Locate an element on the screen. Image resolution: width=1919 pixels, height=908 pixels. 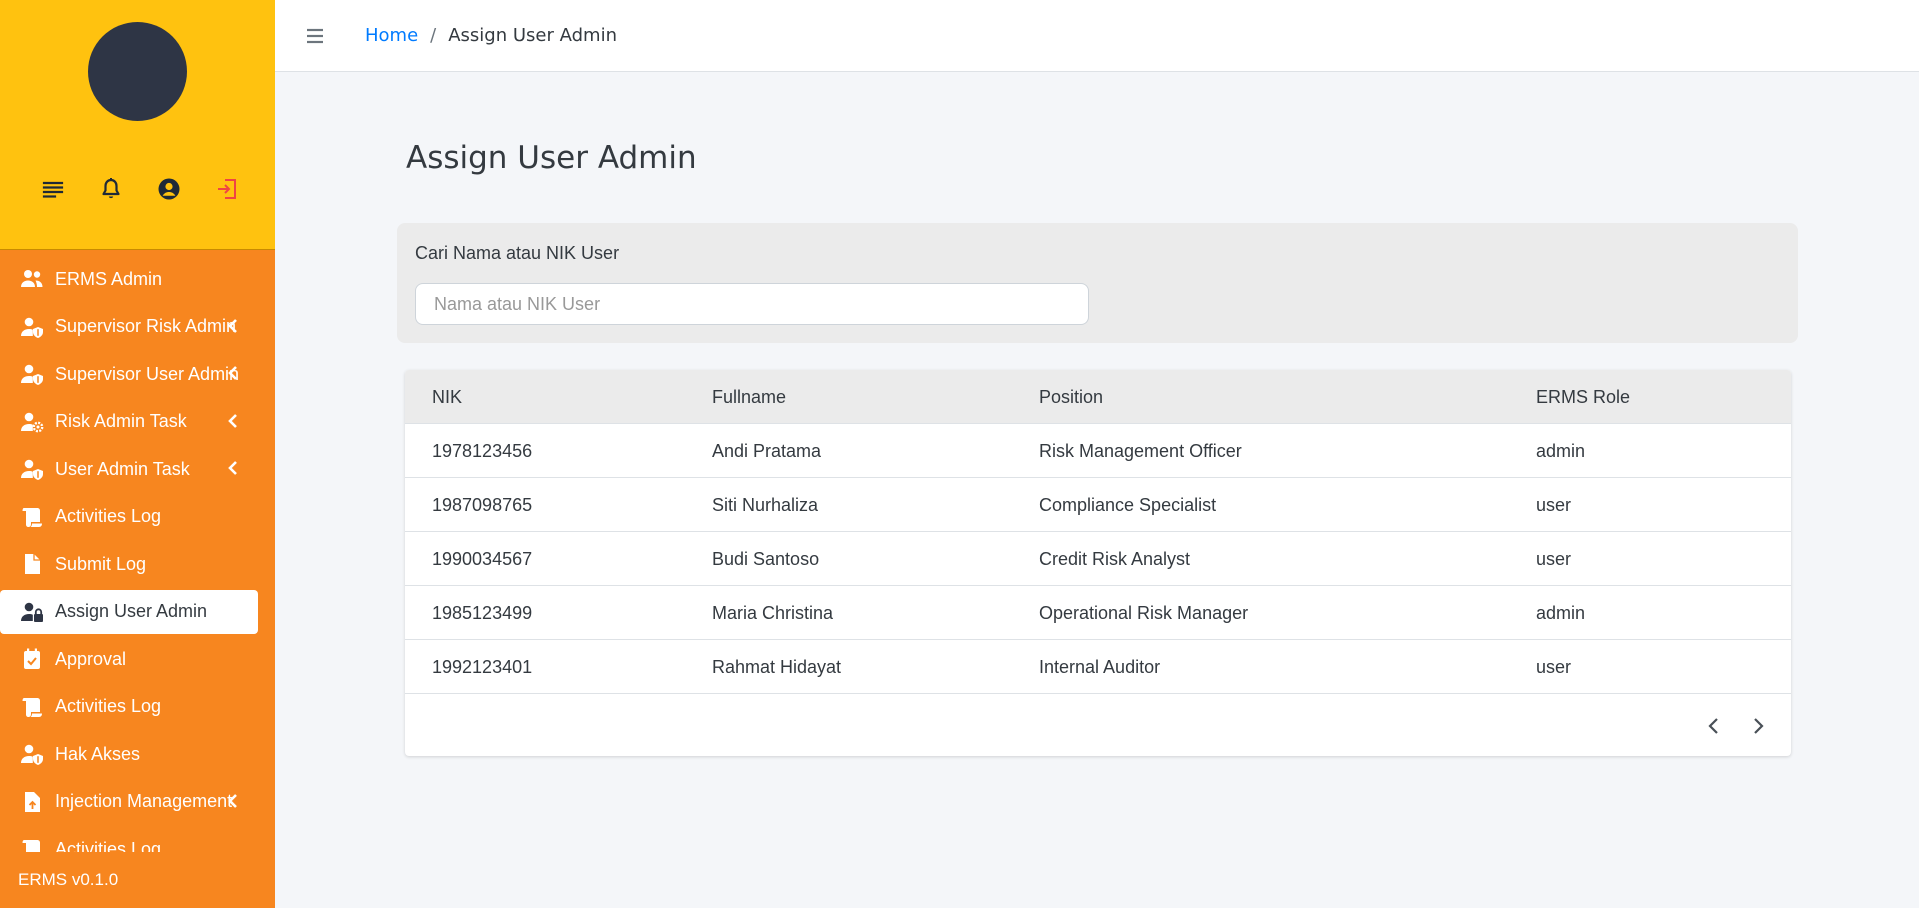
sidebar-item-supervisor-risk-admin: Supervisor Risk Admin is located at coordinates (129, 327).